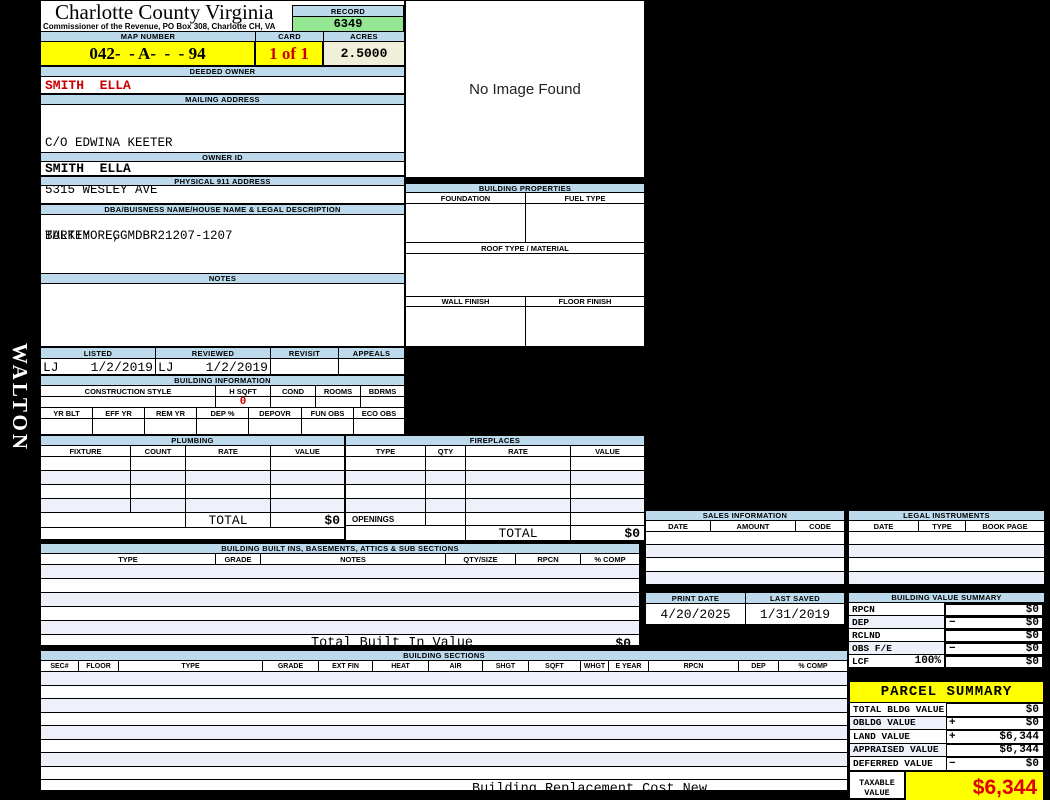 The image size is (1050, 800). What do you see at coordinates (371, 353) in the screenshot?
I see `appeals-label: APPEALS` at bounding box center [371, 353].